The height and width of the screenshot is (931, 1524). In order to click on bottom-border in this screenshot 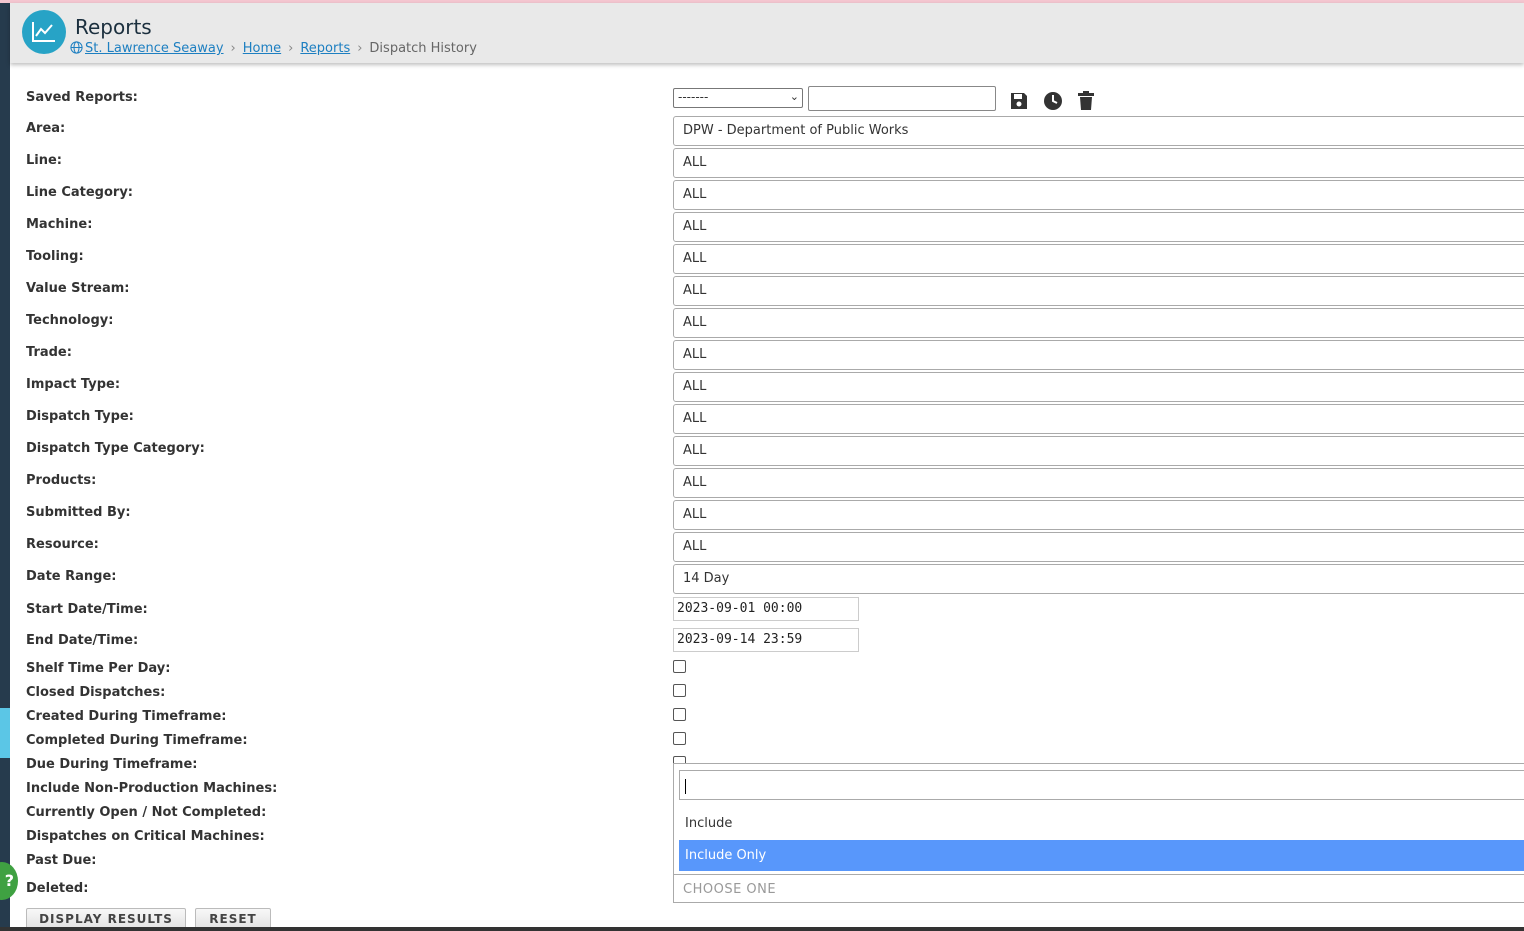, I will do `click(762, 929)`.